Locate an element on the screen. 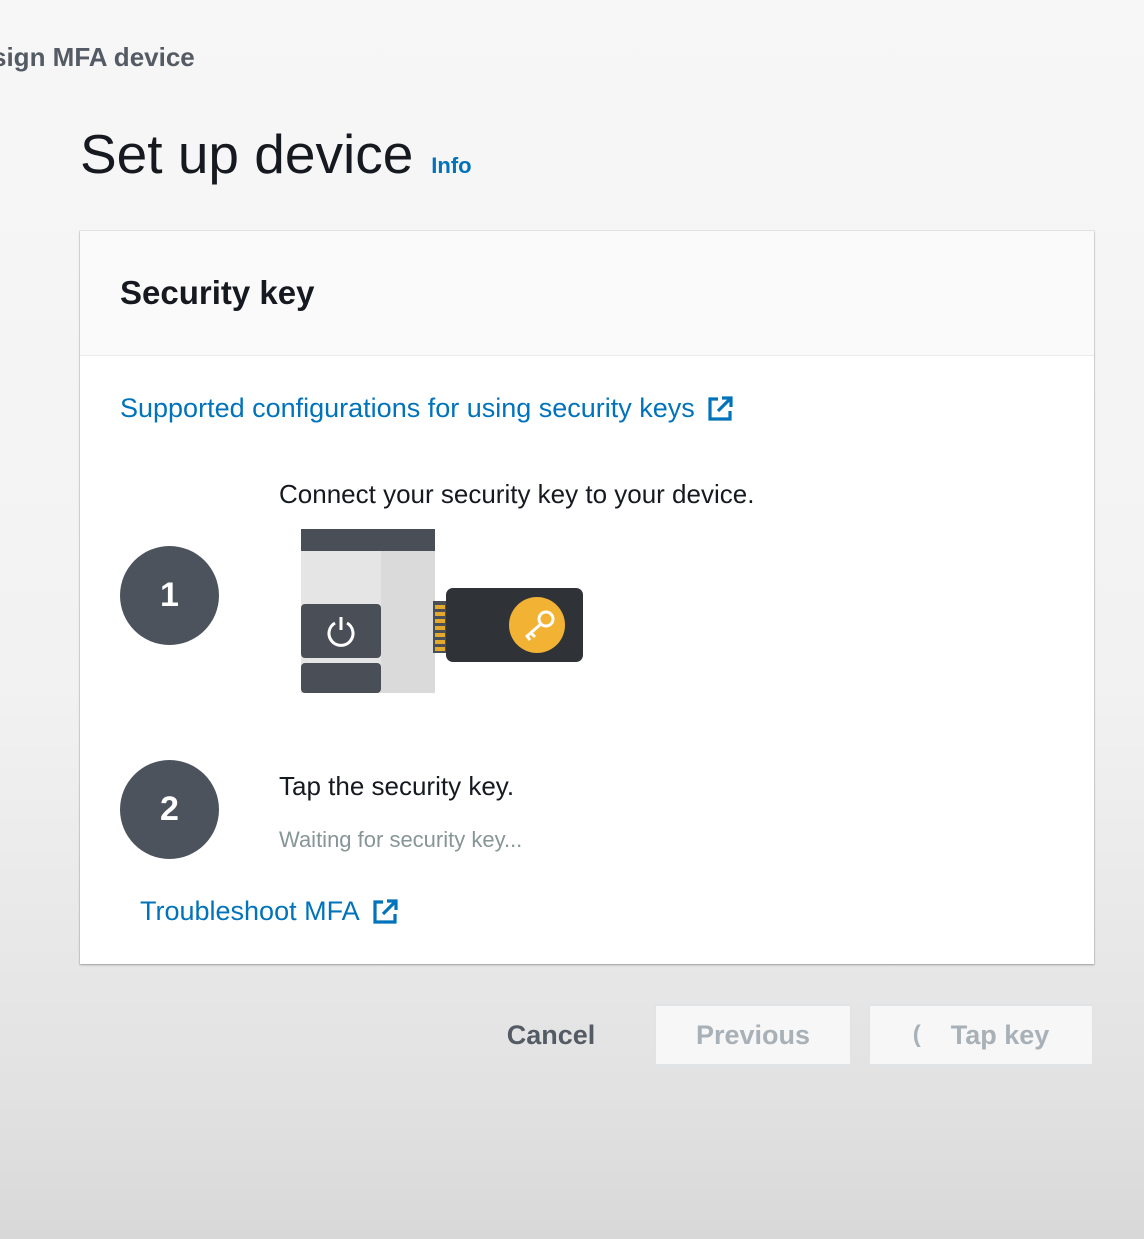  tap-key-button: ( Tap key is located at coordinates (981, 1035).